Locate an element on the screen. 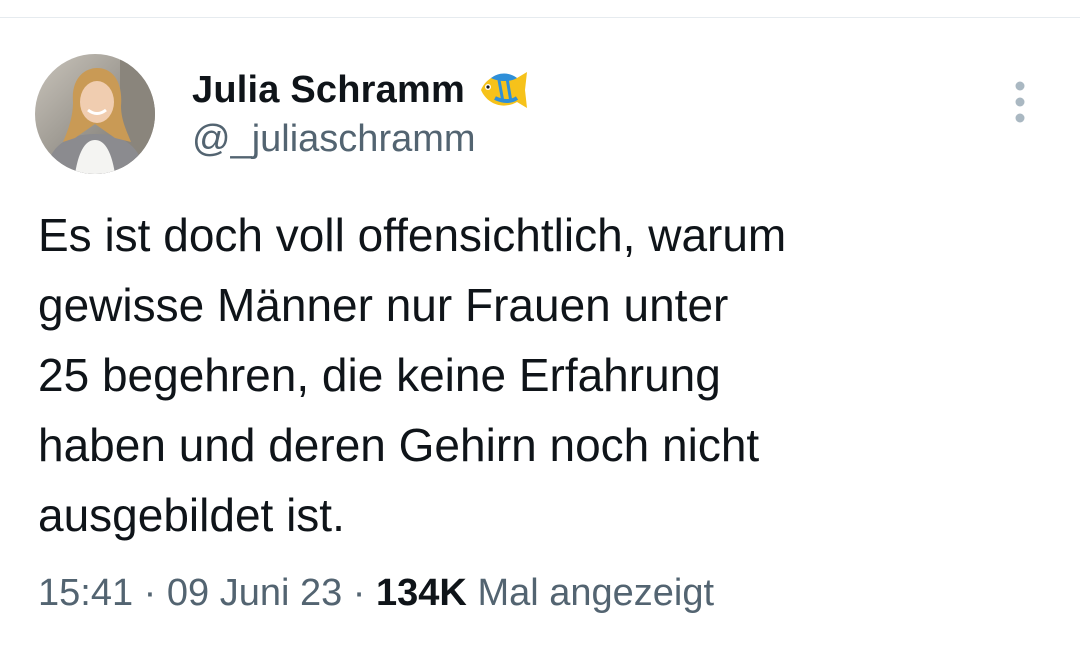  author-handle: @_juliaschramm is located at coordinates (334, 139).